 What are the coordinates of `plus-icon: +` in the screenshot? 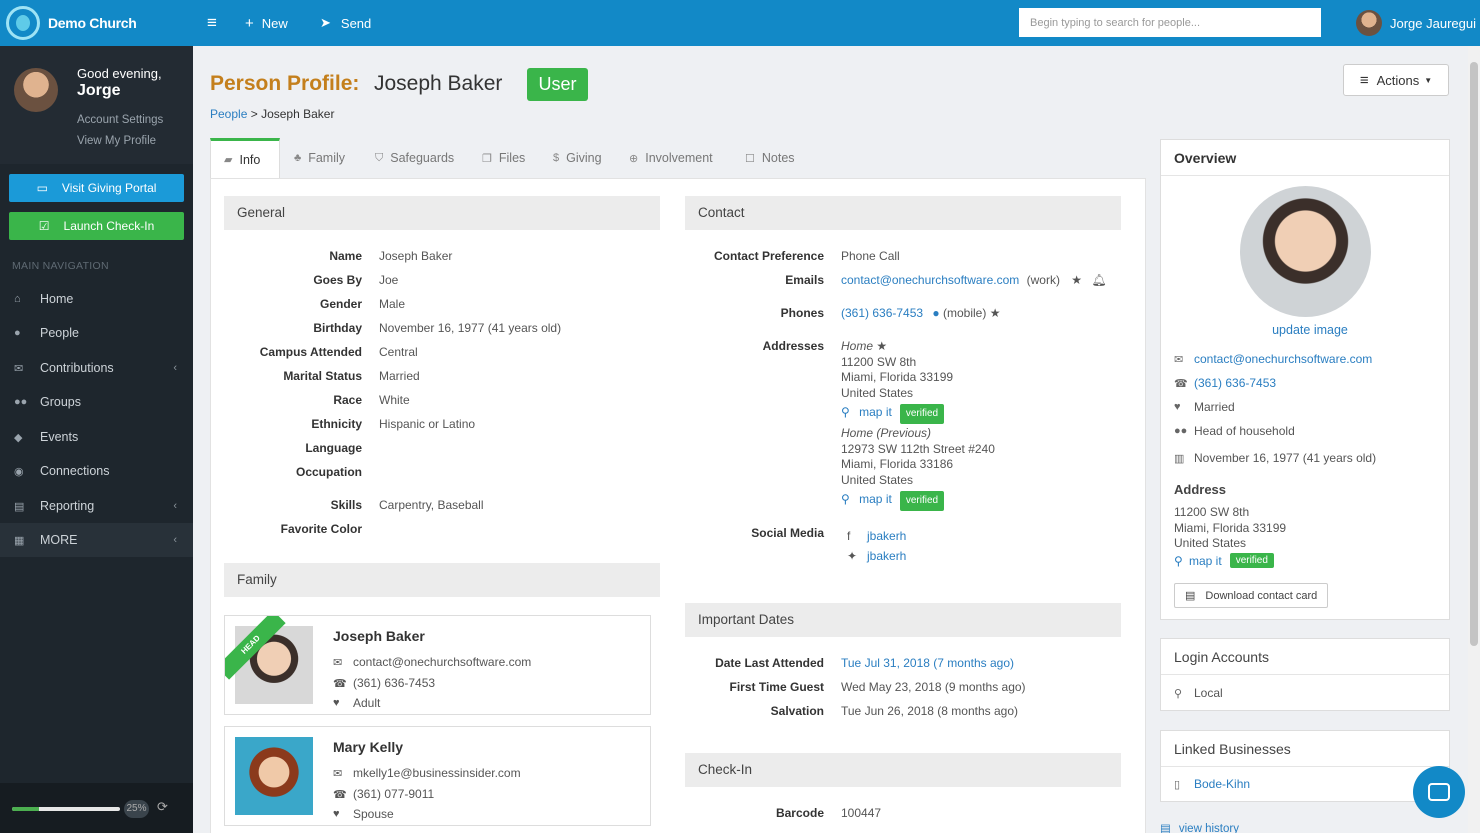 It's located at (249, 23).